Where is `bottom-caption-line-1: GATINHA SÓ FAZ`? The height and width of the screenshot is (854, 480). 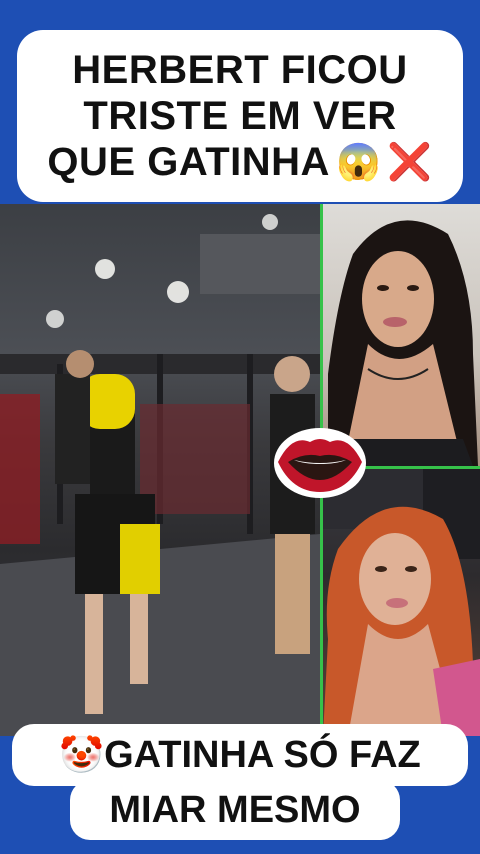 bottom-caption-line-1: GATINHA SÓ FAZ is located at coordinates (262, 754).